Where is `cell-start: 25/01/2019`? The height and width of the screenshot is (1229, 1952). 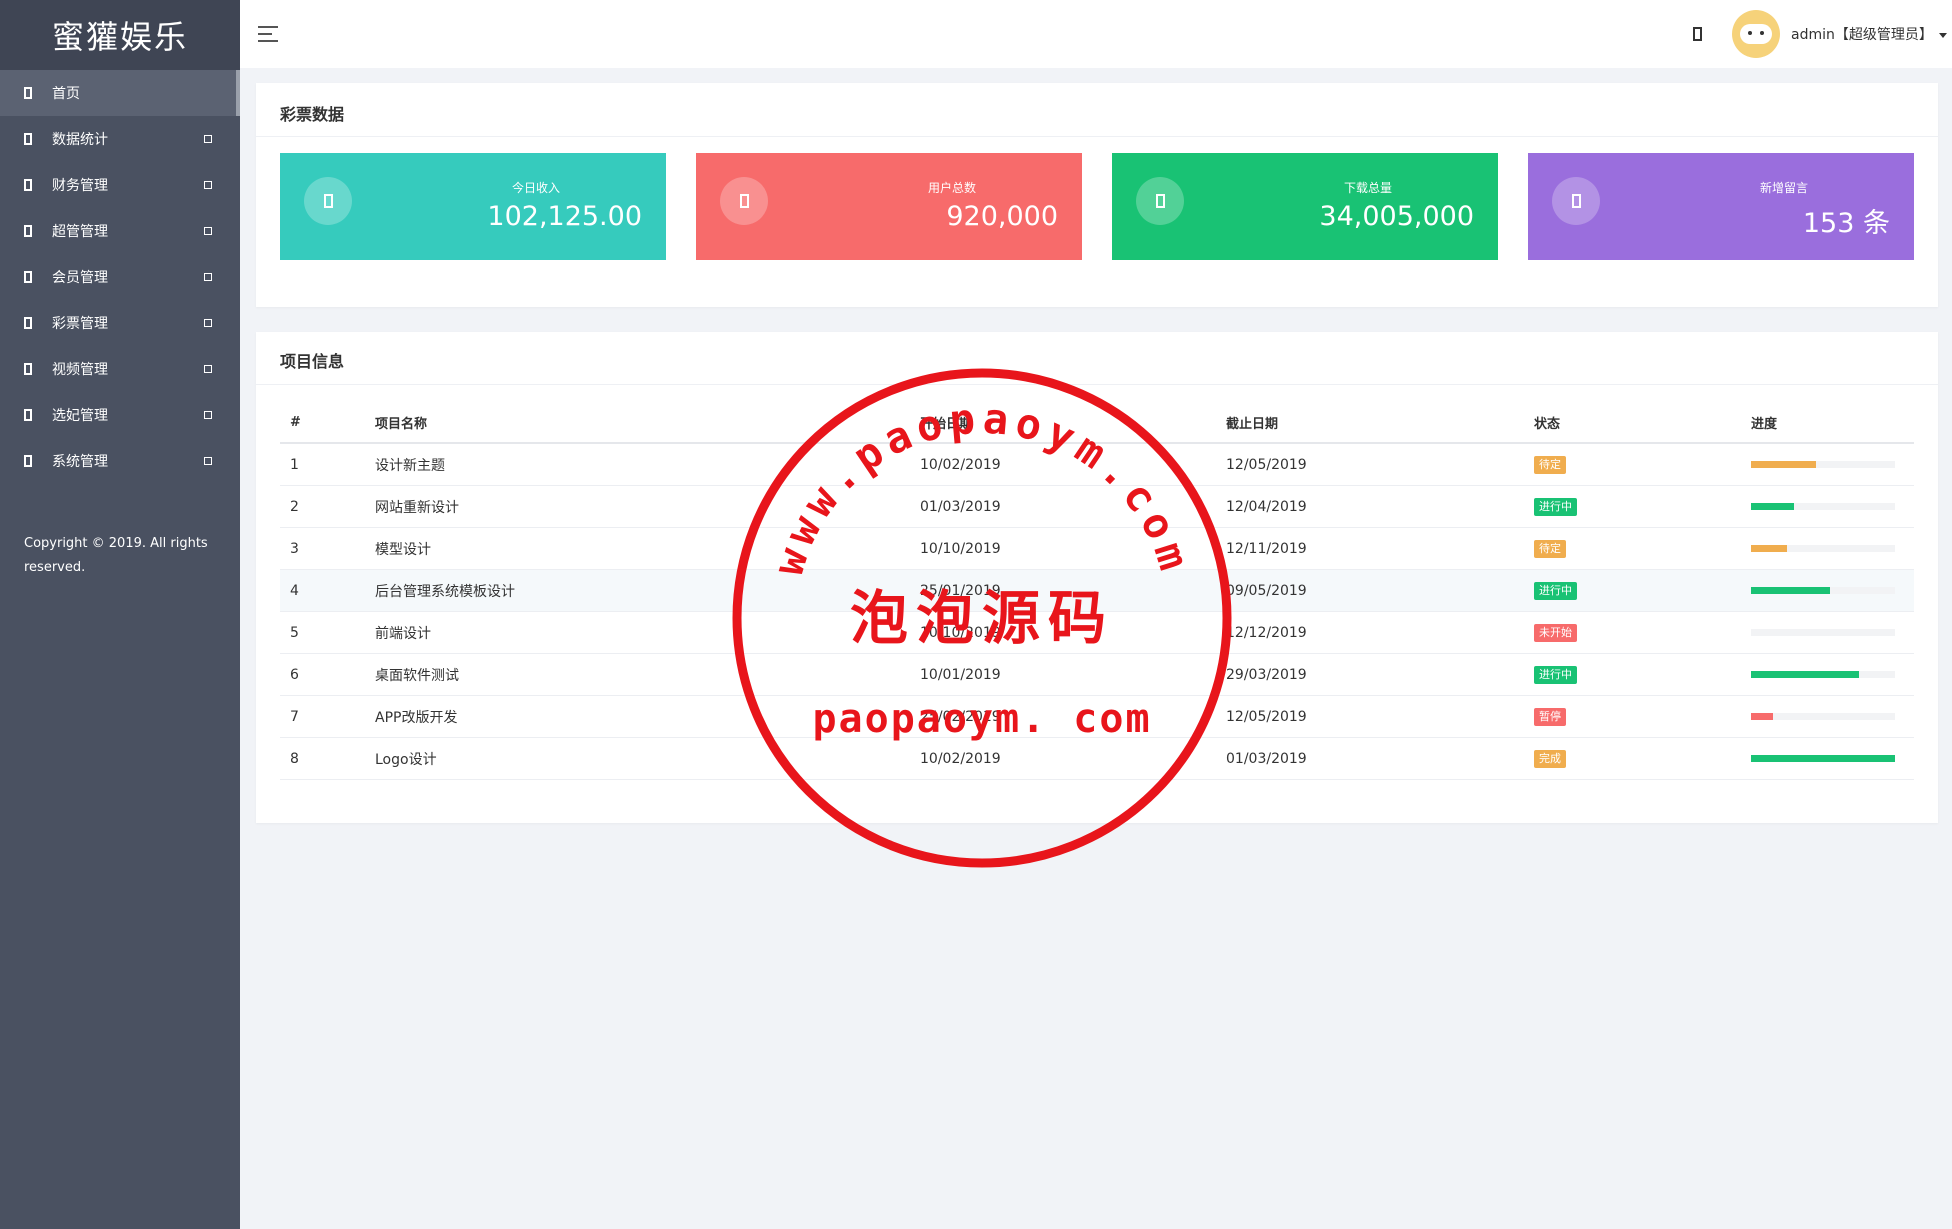
cell-start: 25/01/2019 is located at coordinates (1073, 590).